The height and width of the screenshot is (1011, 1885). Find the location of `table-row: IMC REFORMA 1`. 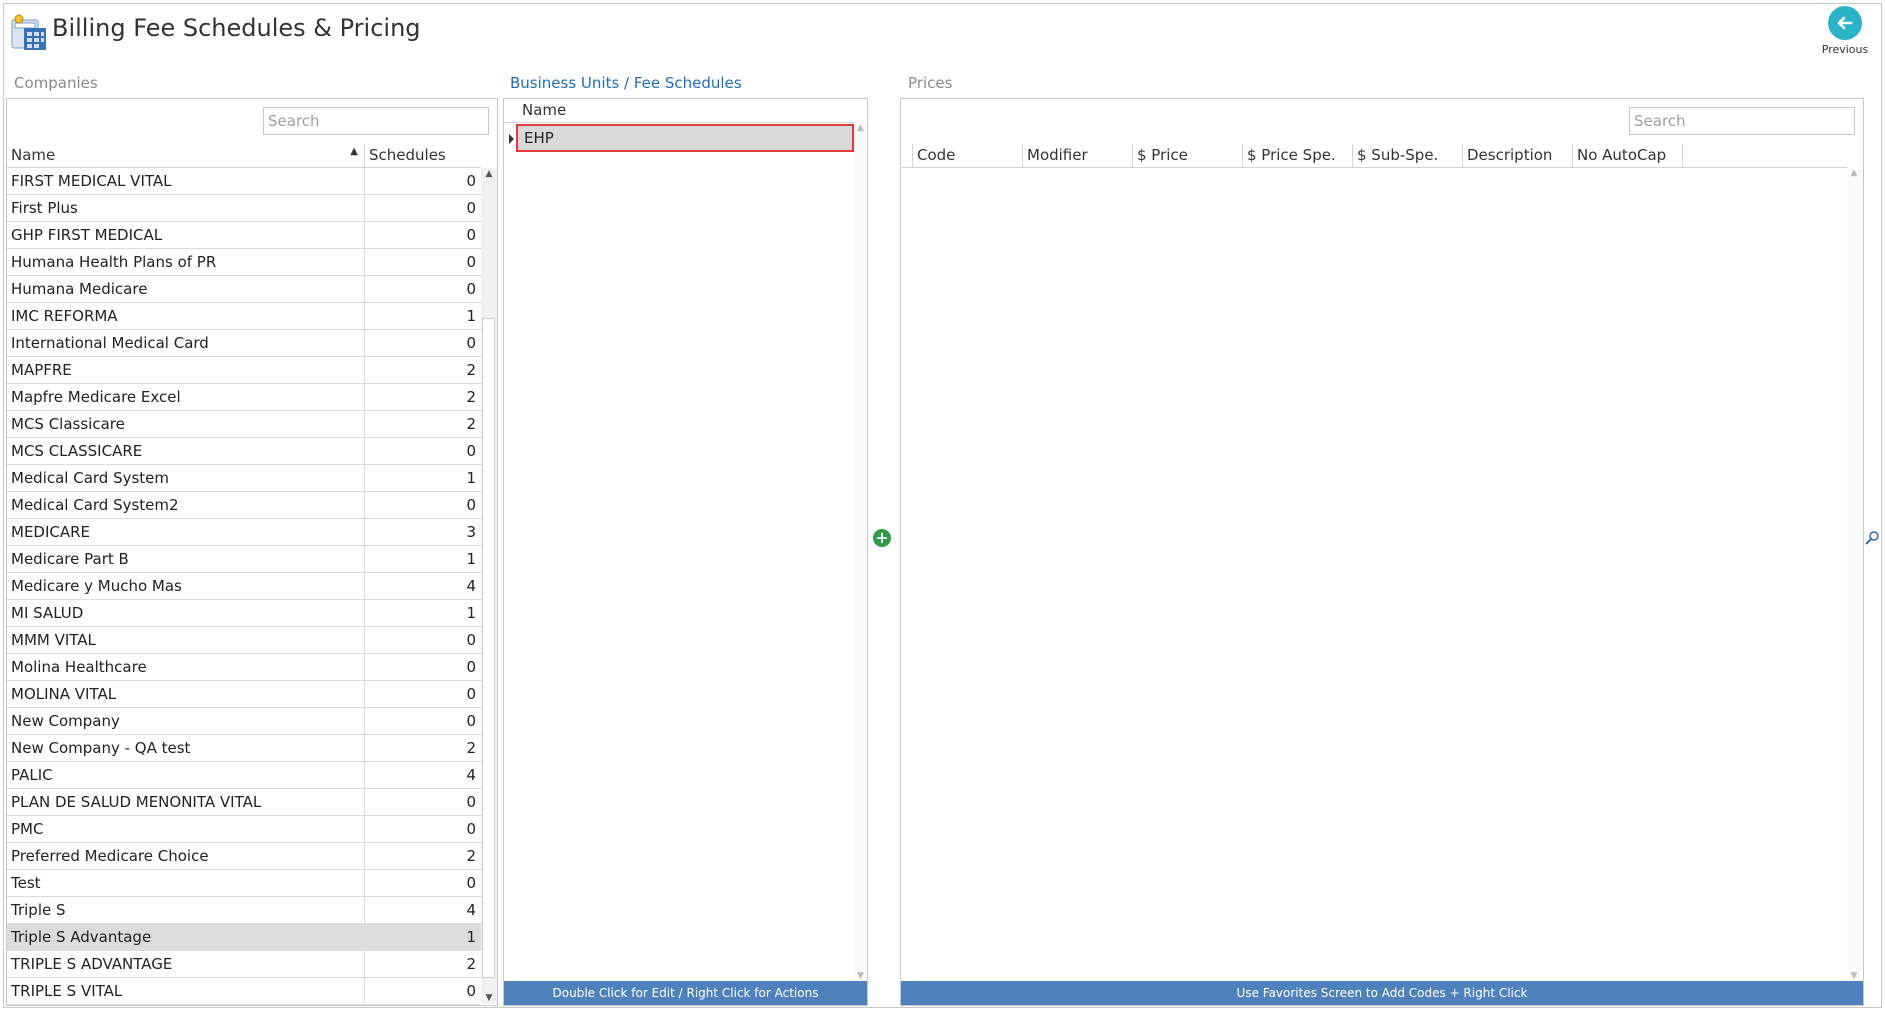

table-row: IMC REFORMA 1 is located at coordinates (244, 316).